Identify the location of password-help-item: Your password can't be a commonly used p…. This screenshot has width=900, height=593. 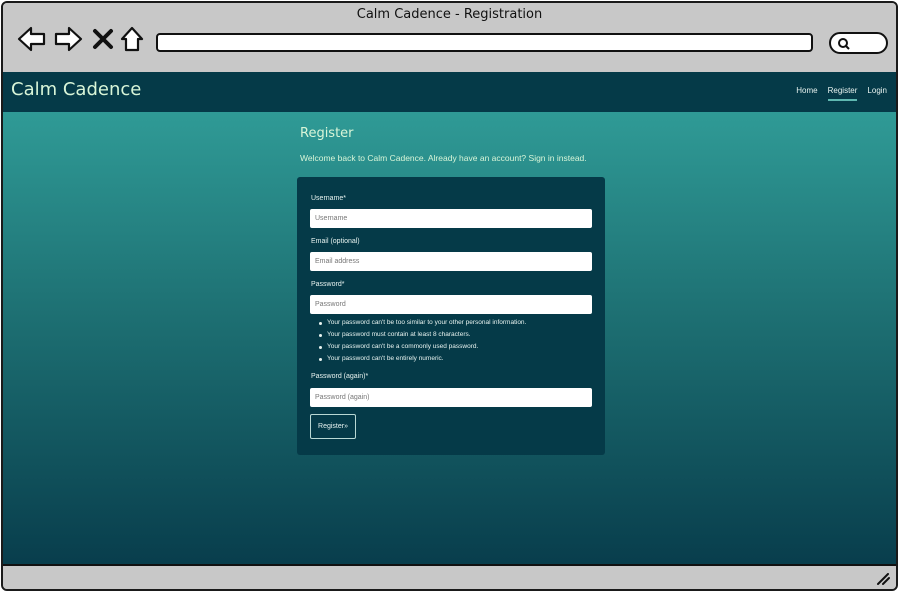
(422, 347).